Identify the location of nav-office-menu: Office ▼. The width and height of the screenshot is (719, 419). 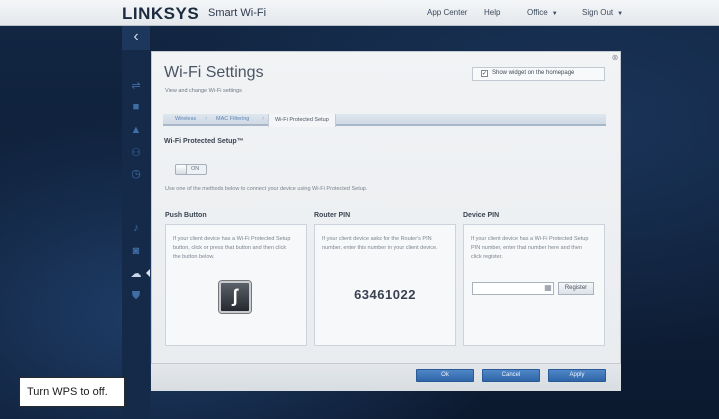
(542, 12).